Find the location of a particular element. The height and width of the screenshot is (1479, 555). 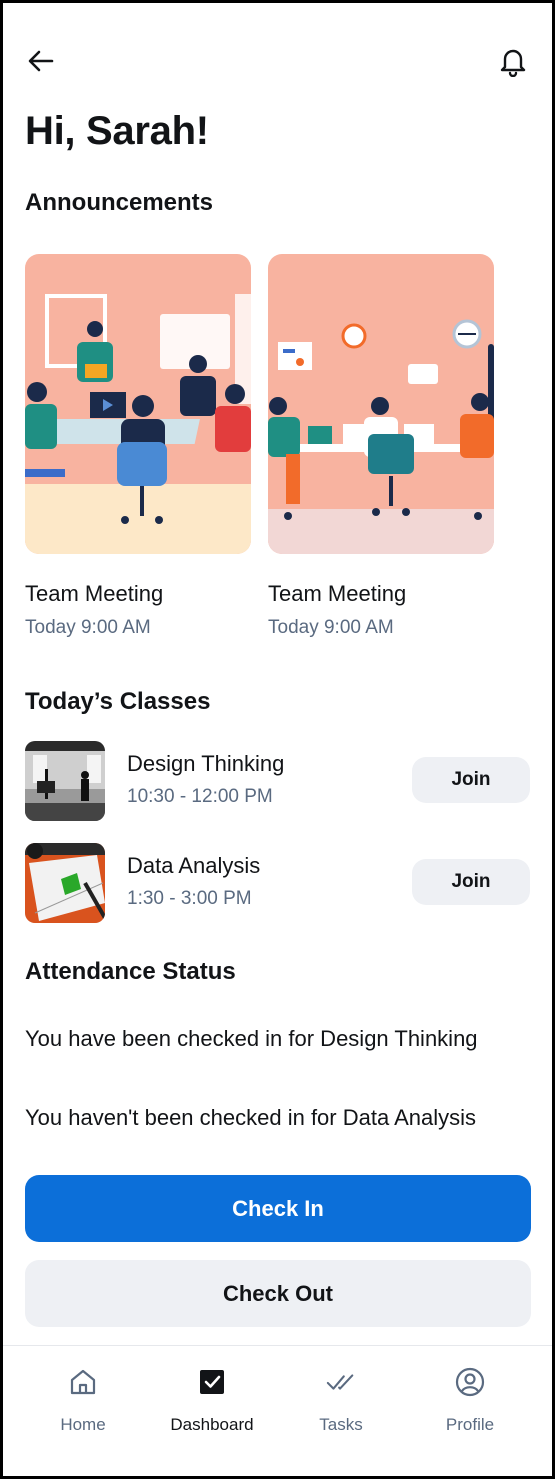

nav-item-dashboard: Dashboard is located at coordinates (212, 1401).